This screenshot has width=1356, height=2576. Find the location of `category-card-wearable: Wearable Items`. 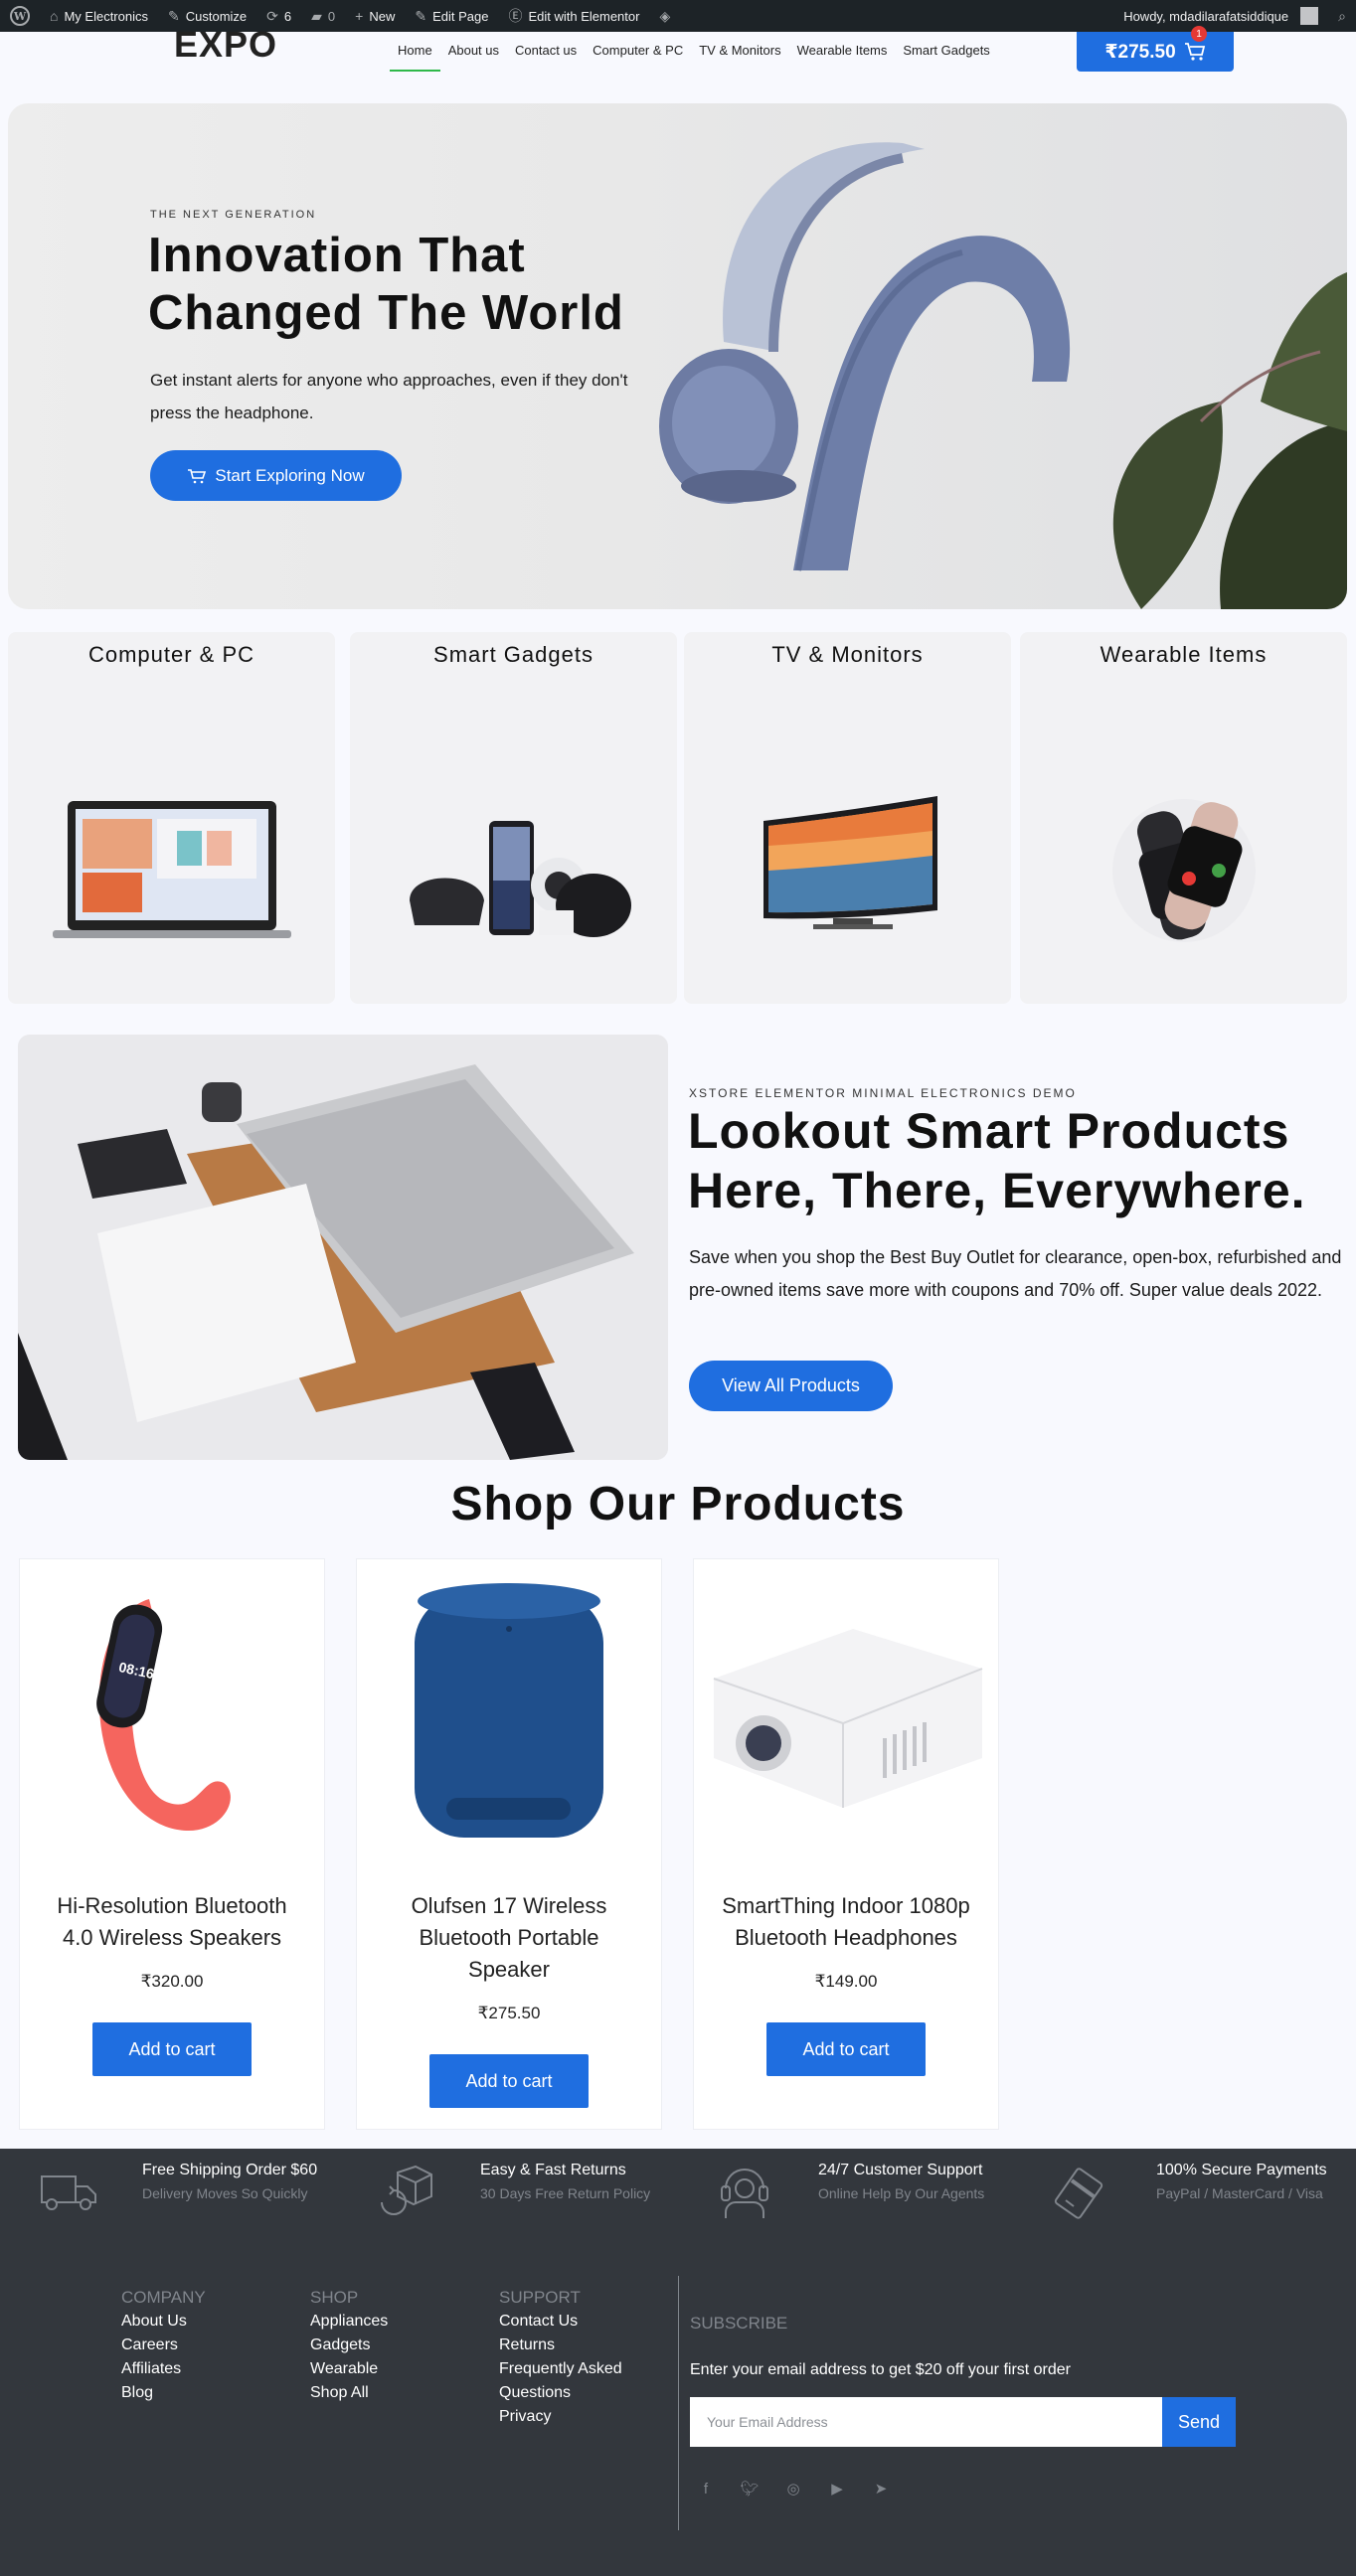

category-card-wearable: Wearable Items is located at coordinates (1183, 818).